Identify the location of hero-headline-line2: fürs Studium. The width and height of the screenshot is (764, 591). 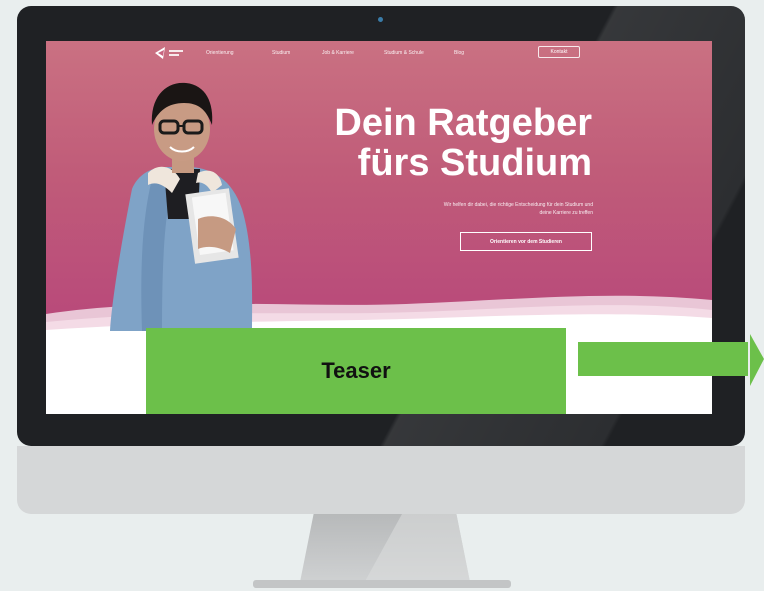
(474, 163).